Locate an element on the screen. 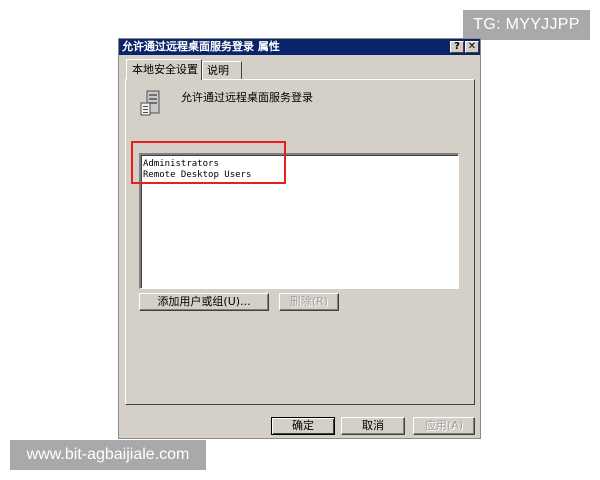  list-item: Remote Desktop Users is located at coordinates (197, 175).